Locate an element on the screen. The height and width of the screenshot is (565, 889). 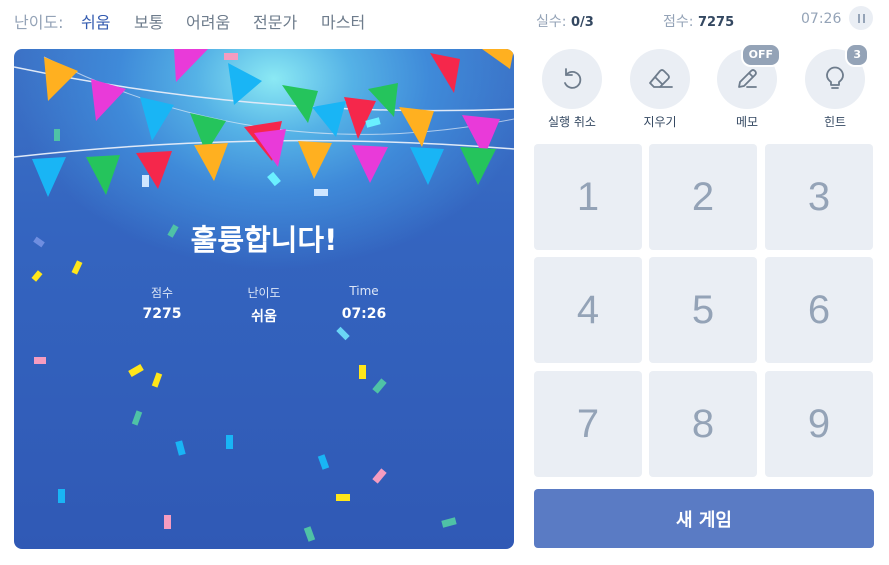
result-score-label: 점수 is located at coordinates (162, 293).